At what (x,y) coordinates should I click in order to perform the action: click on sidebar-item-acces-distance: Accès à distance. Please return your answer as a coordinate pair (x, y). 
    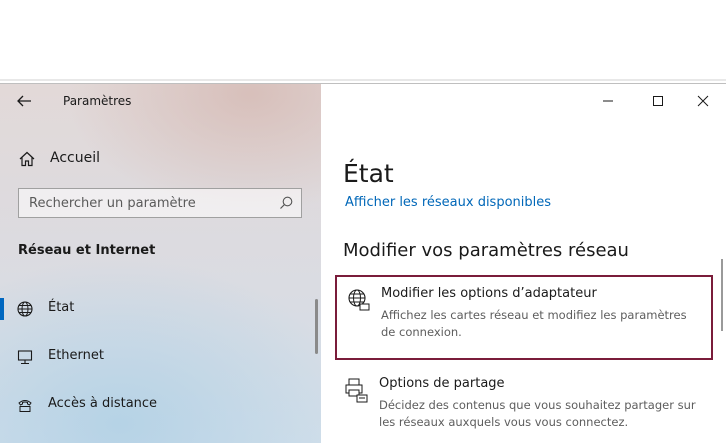
    Looking at the image, I should click on (160, 405).